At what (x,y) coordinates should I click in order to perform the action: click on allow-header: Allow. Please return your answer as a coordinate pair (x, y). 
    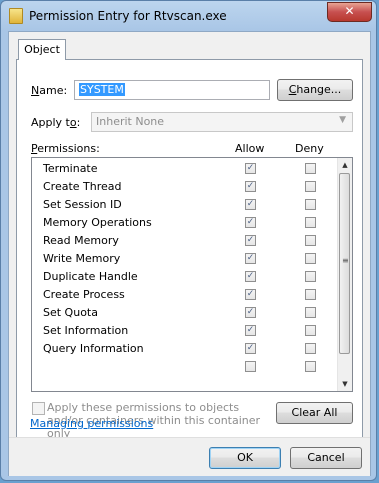
    Looking at the image, I should click on (250, 148).